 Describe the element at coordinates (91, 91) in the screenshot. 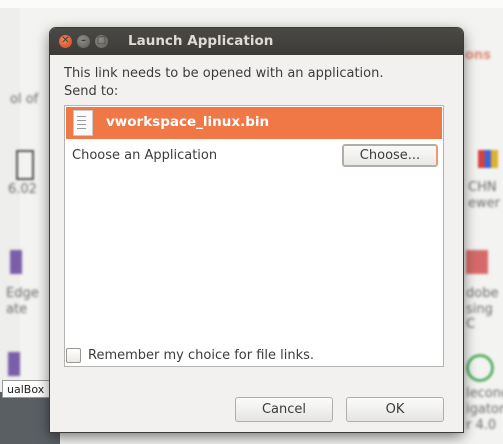

I see `send-to-label: Send to:` at that location.